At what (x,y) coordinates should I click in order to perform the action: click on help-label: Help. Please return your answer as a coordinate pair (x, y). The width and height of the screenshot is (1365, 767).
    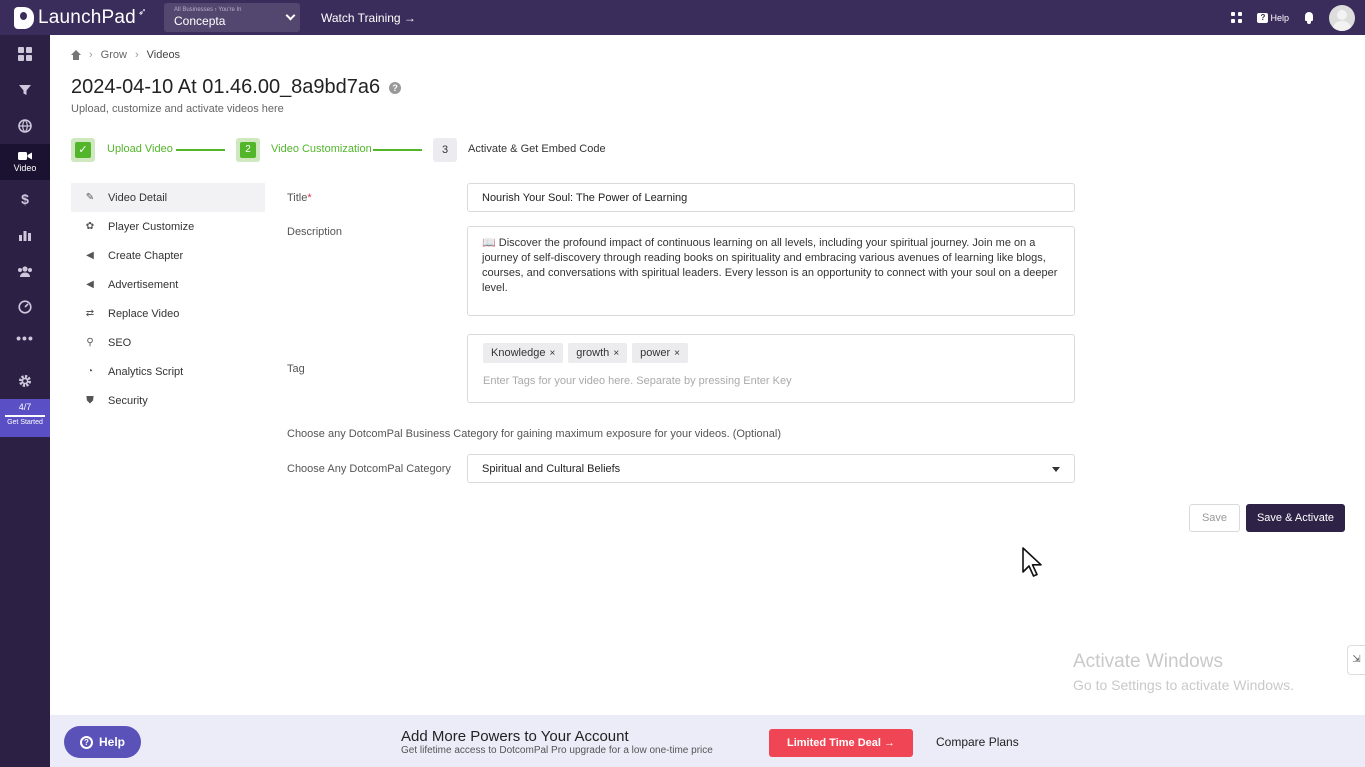
    Looking at the image, I should click on (1279, 17).